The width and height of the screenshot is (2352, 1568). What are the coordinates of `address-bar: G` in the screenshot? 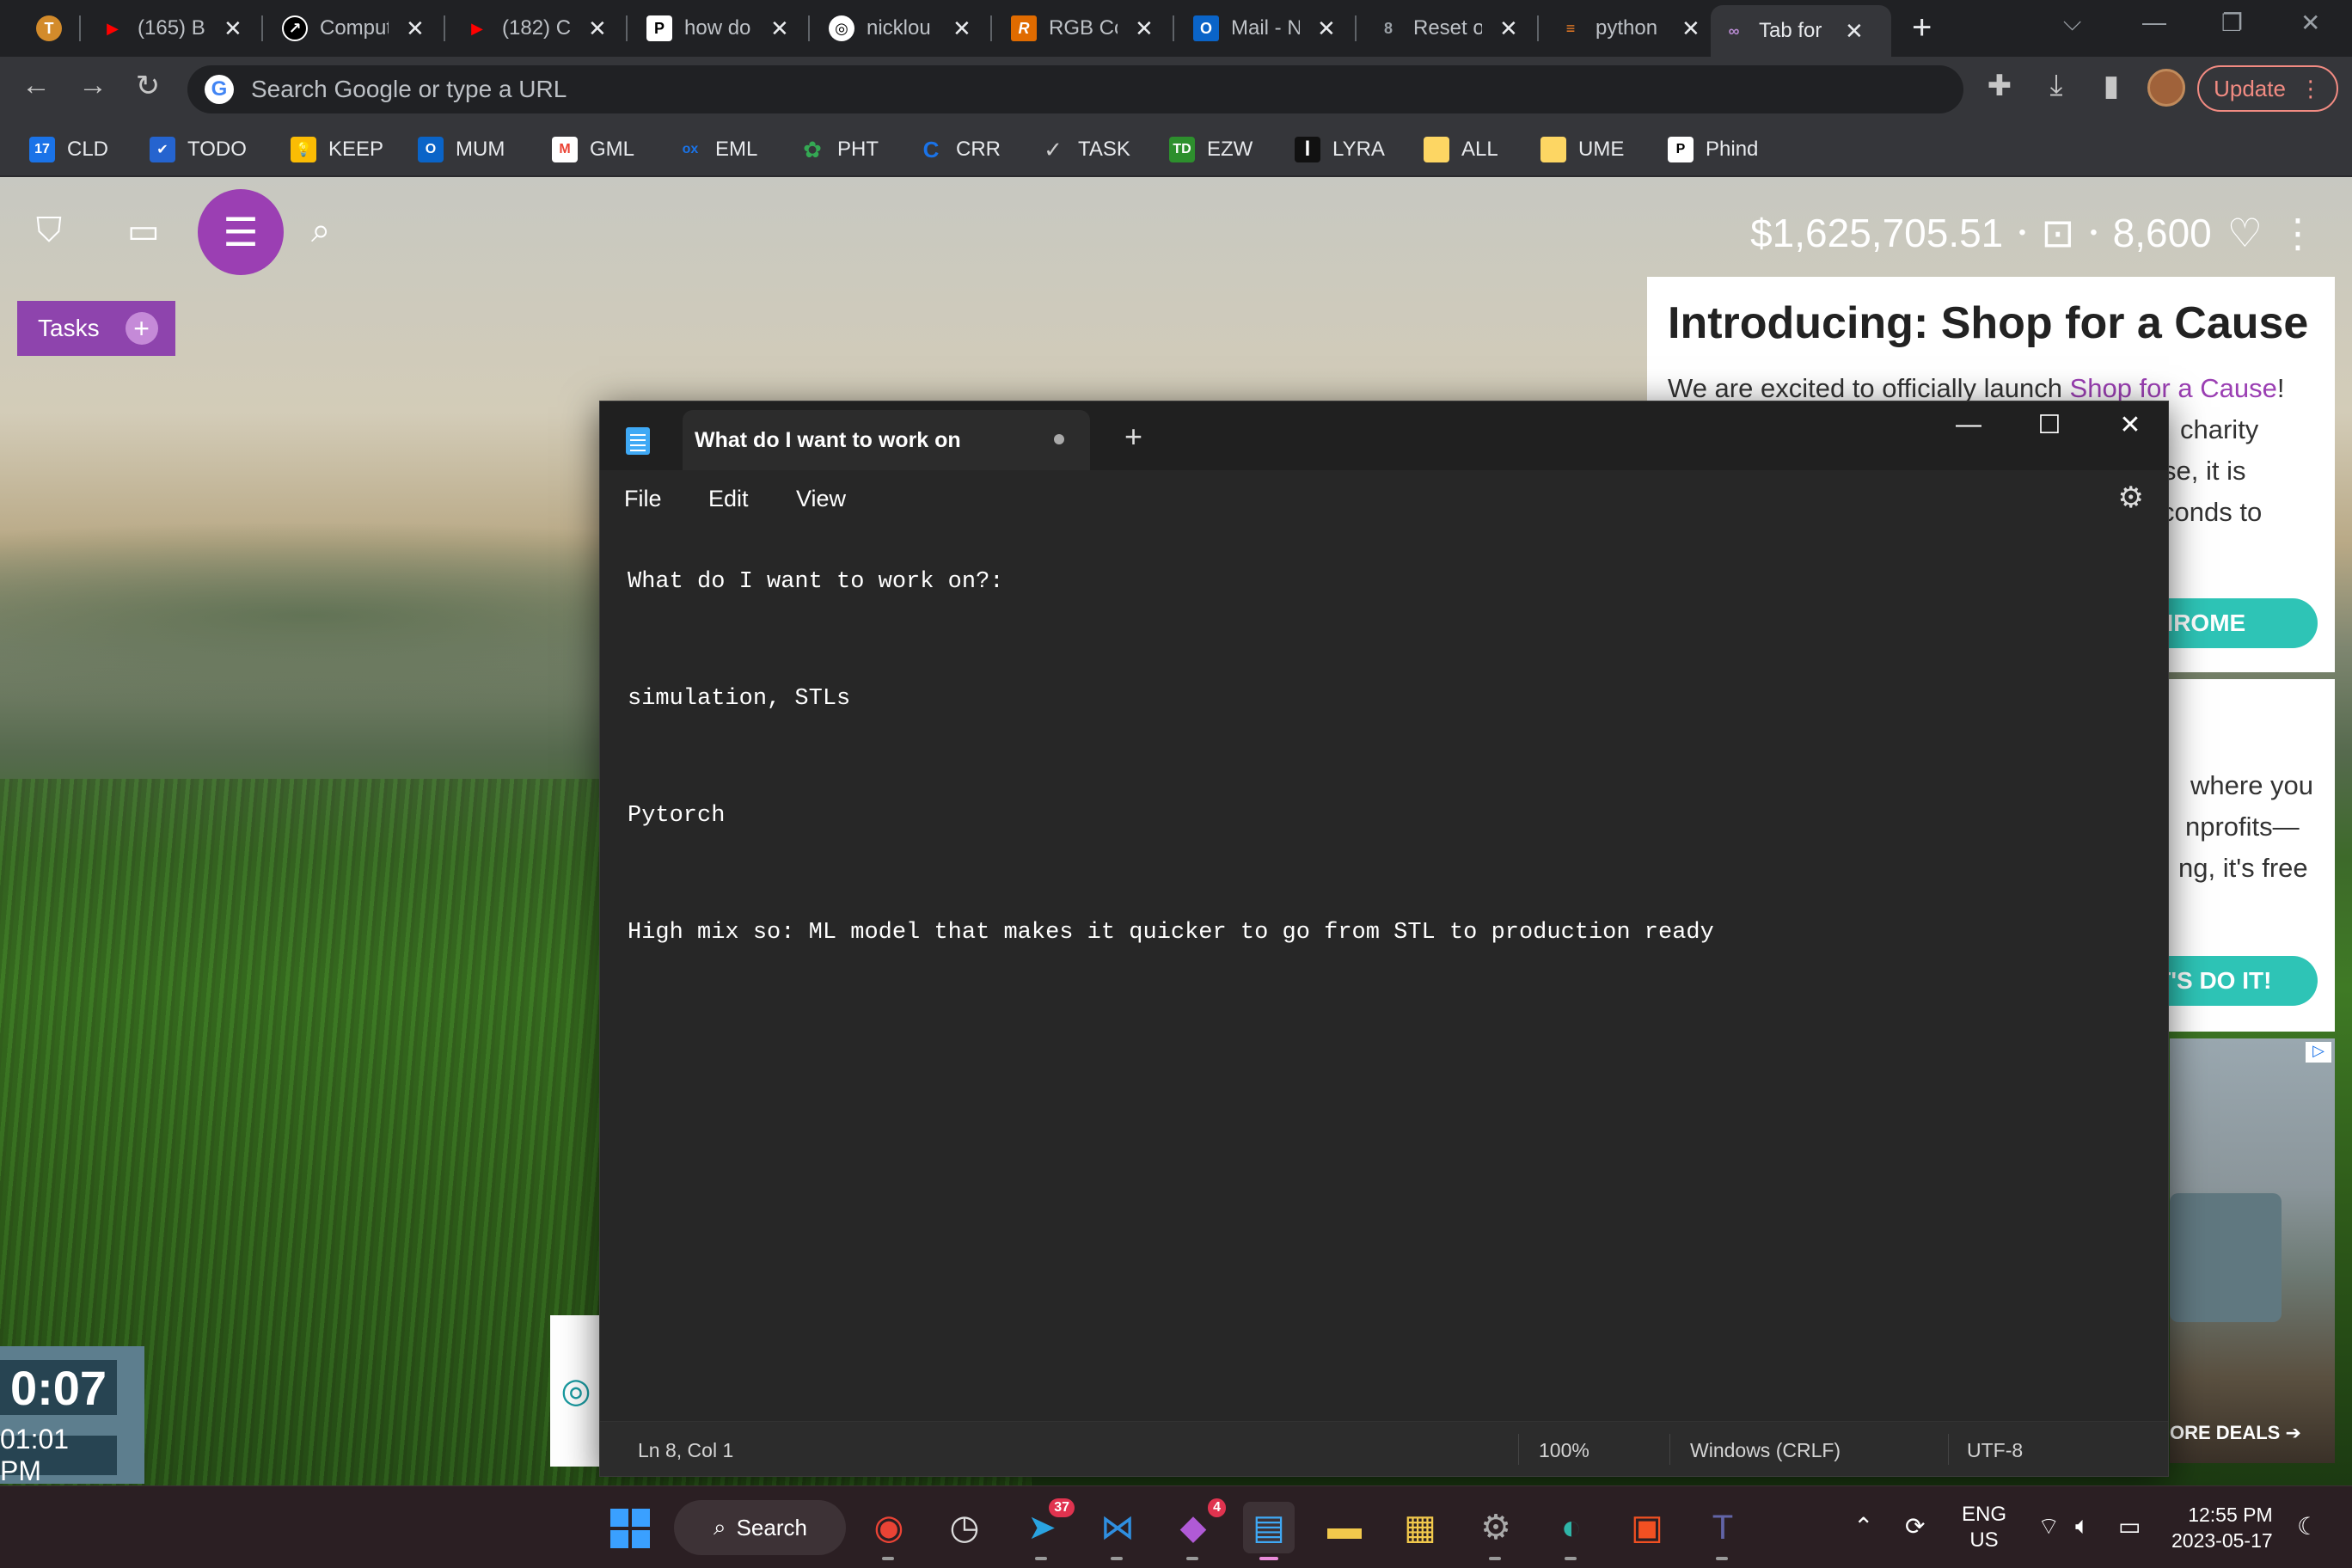 It's located at (1075, 89).